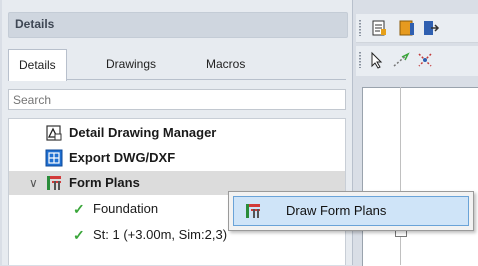 This screenshot has height=266, width=478. I want to click on menu-item-draw-form-plans: Draw Form Plans, so click(351, 211).